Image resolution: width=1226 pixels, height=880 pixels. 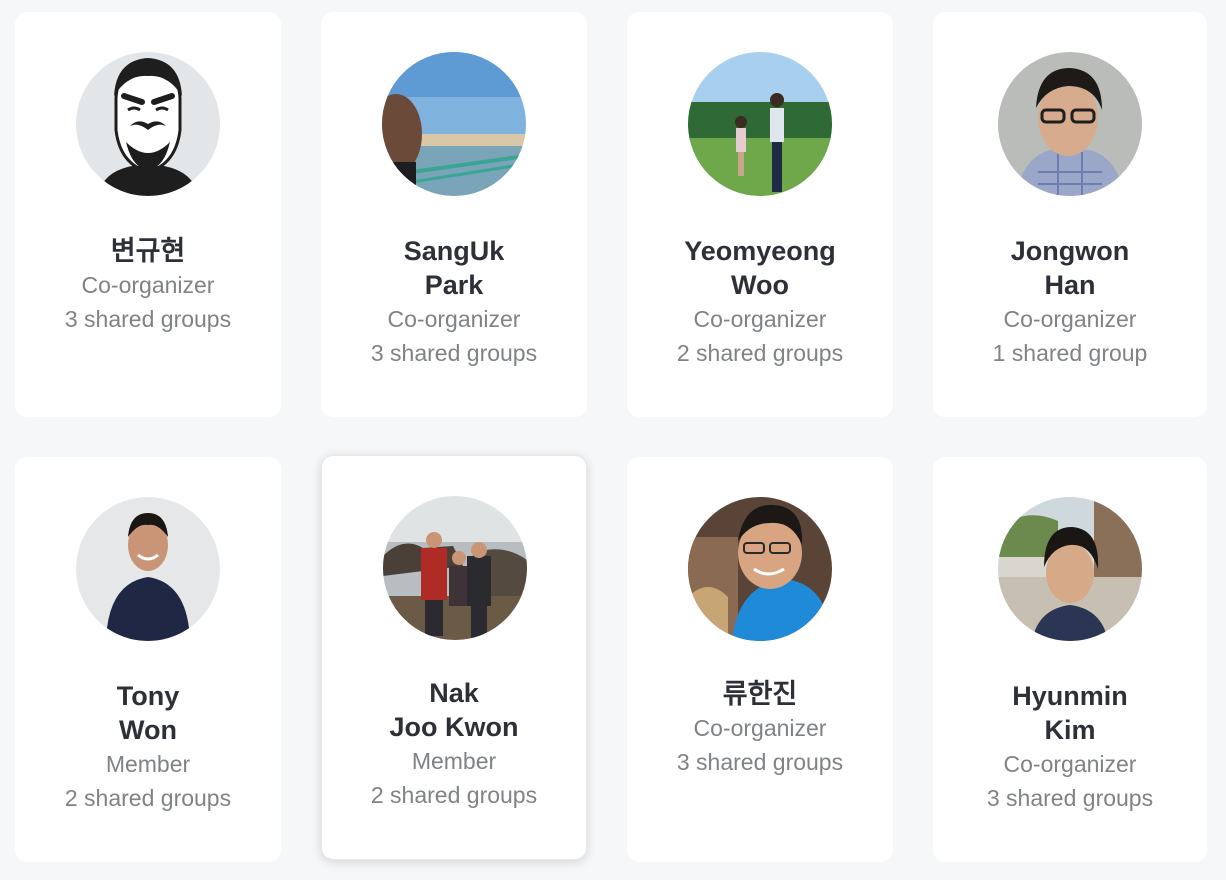 What do you see at coordinates (1070, 713) in the screenshot?
I see `member-name: Hyunmin Kim` at bounding box center [1070, 713].